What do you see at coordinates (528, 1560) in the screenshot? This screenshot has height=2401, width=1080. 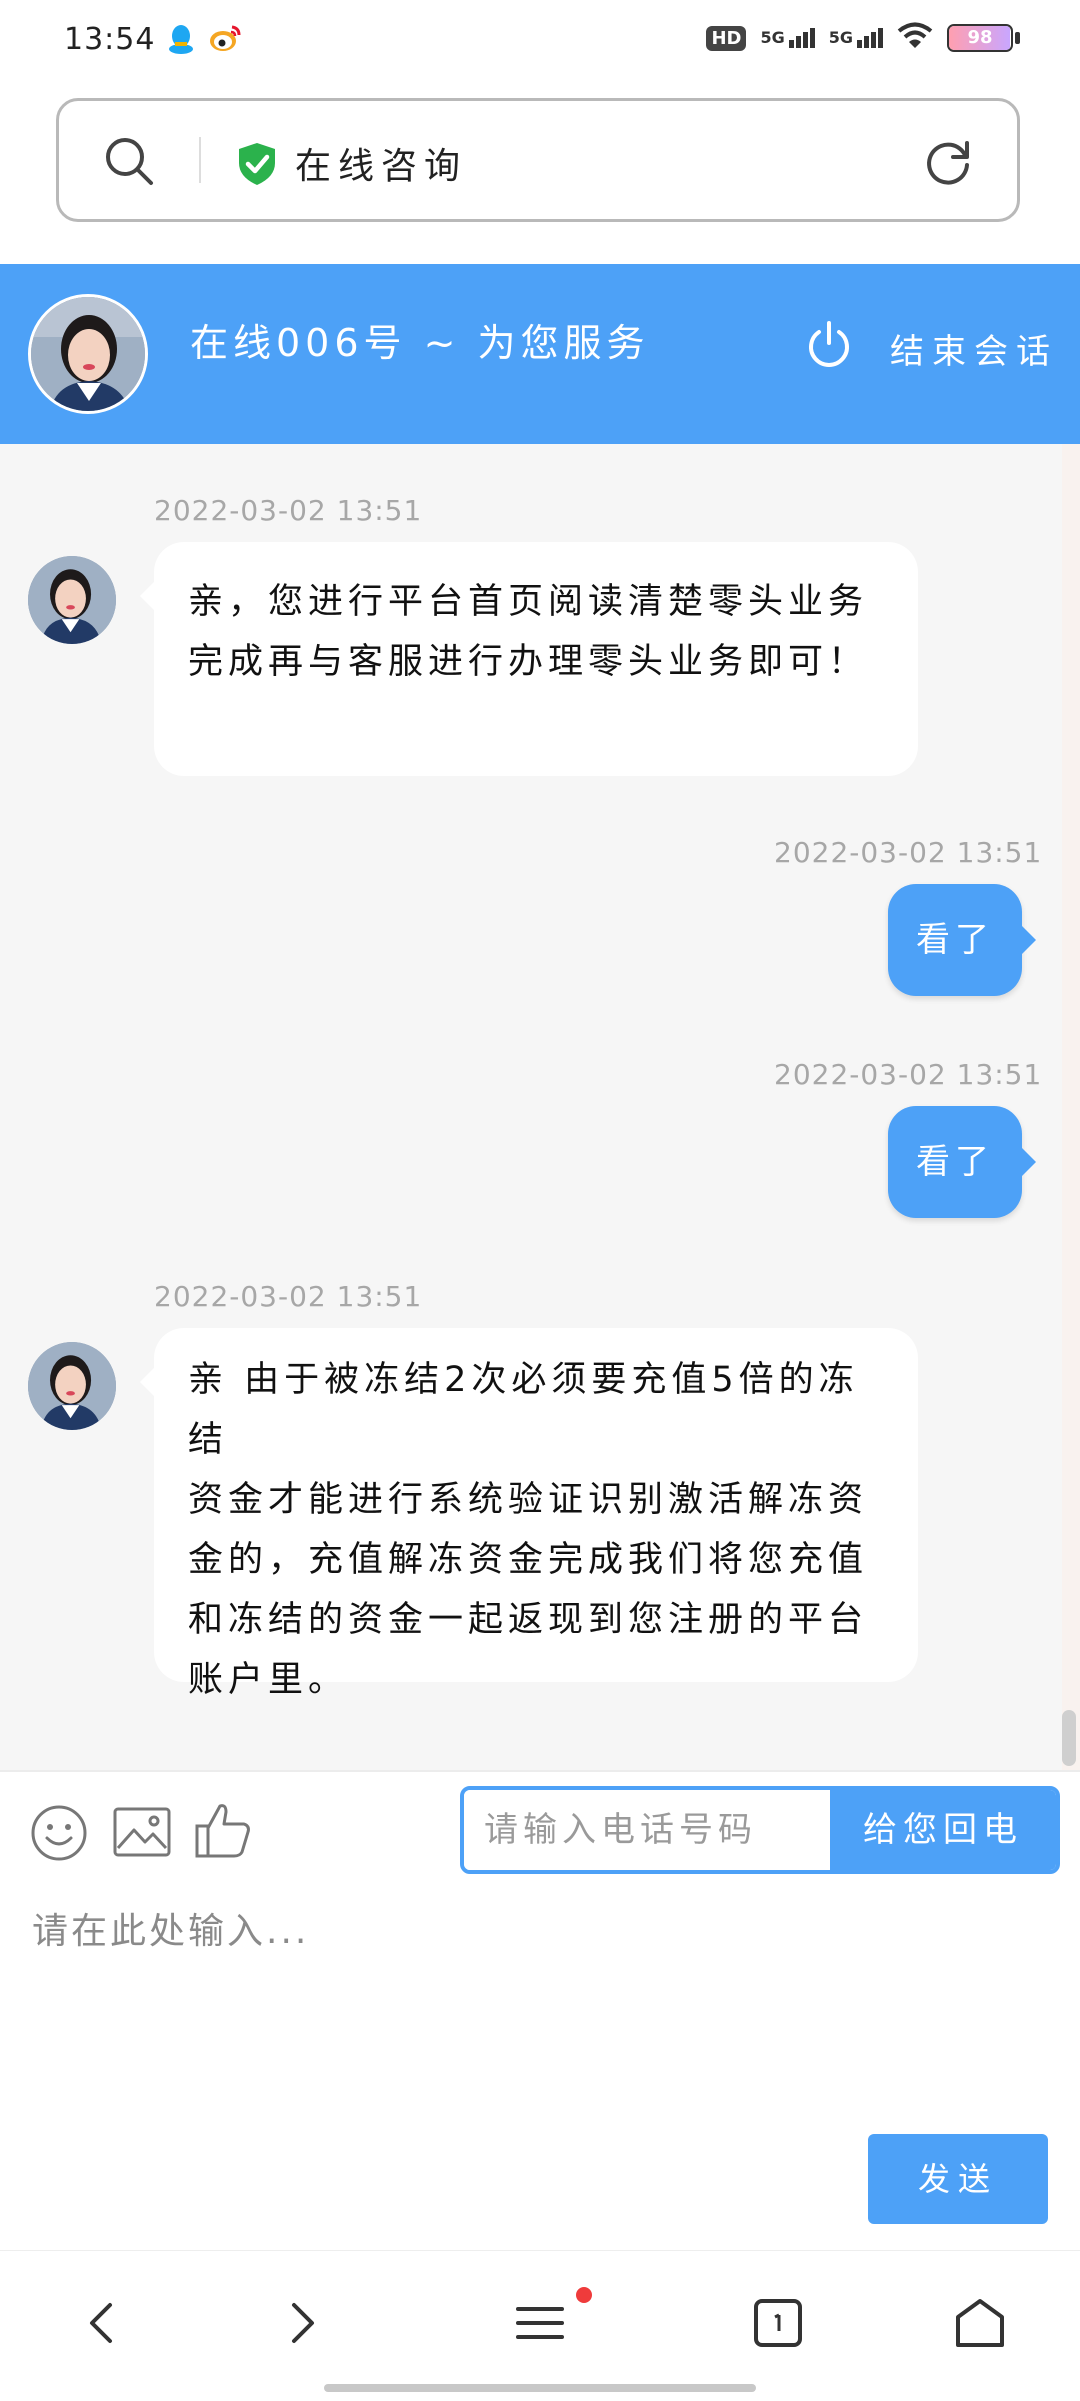 I see `message-line: 金的，充值解冻资金完成我们将您充值` at bounding box center [528, 1560].